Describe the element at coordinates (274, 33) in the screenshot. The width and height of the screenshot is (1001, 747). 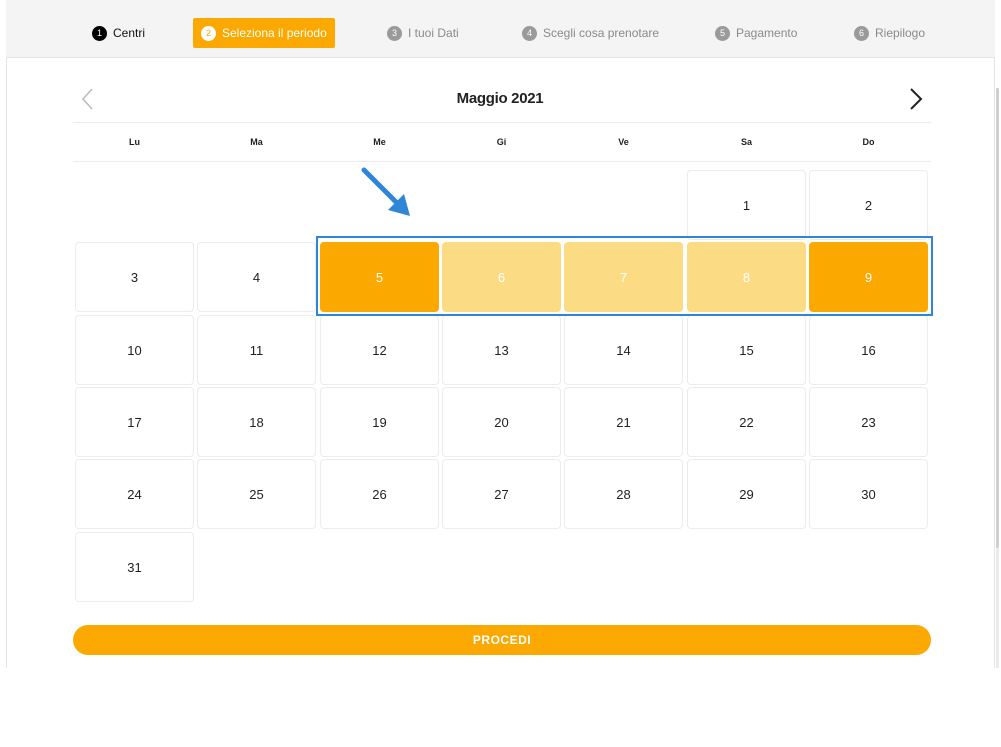
I see `step-label: Seleziona il periodo` at that location.